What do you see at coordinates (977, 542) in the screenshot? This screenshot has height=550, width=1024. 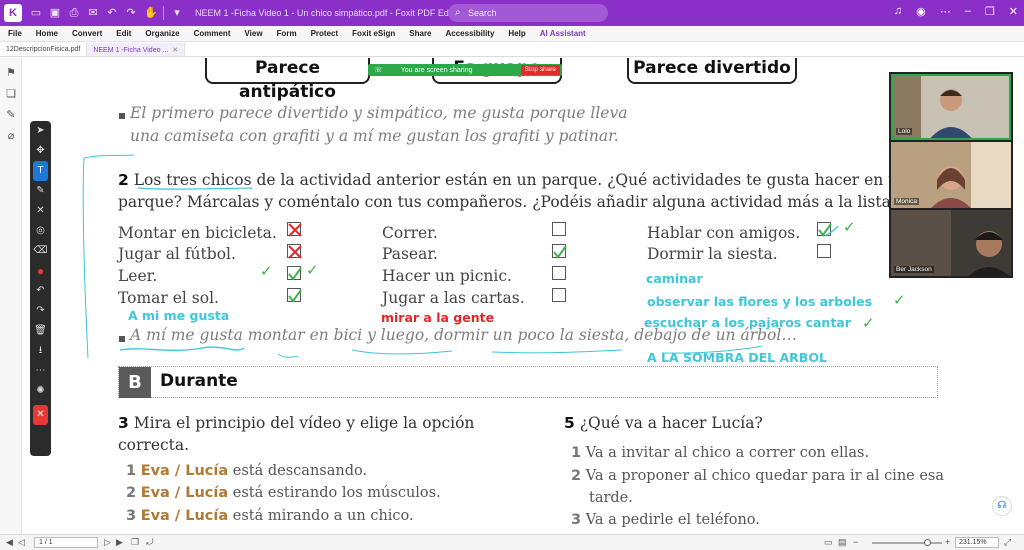 I see `zoom-level-field: 231.15%` at bounding box center [977, 542].